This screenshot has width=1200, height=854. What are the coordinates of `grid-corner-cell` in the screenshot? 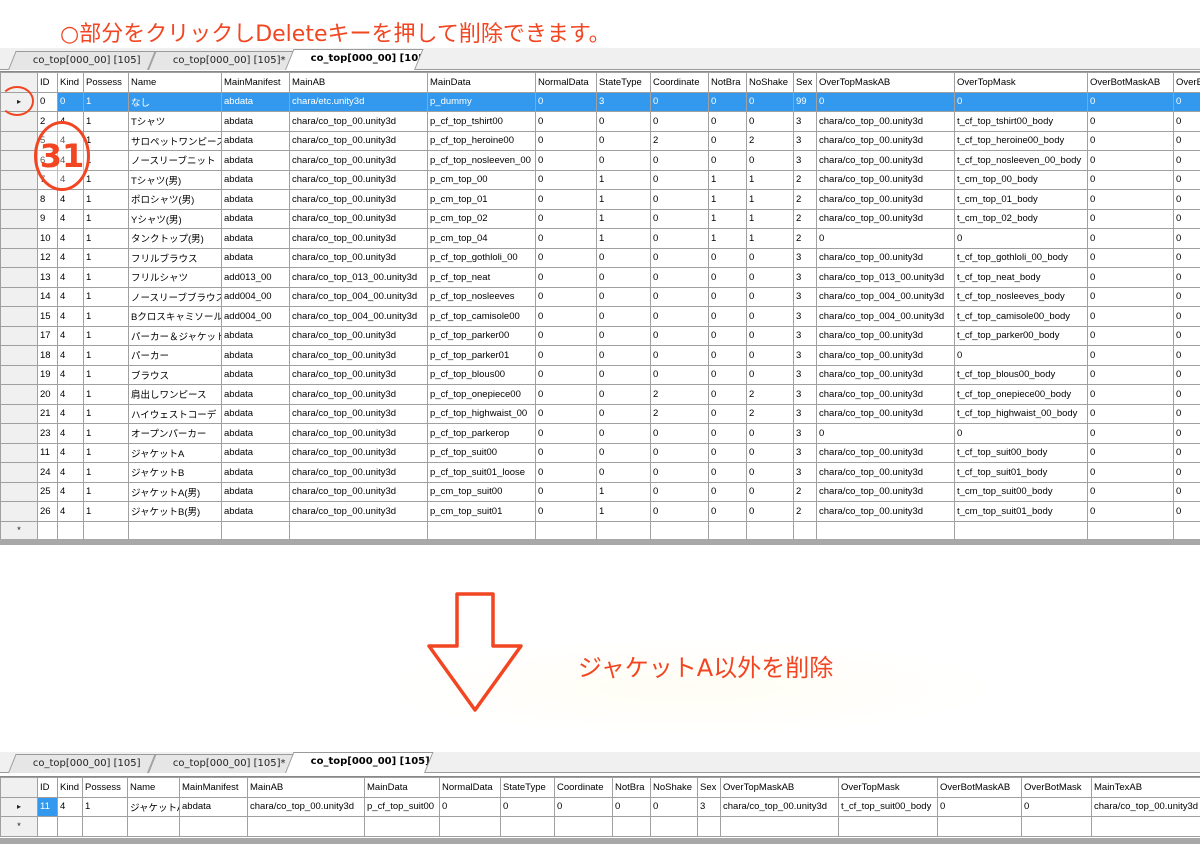 It's located at (19, 787).